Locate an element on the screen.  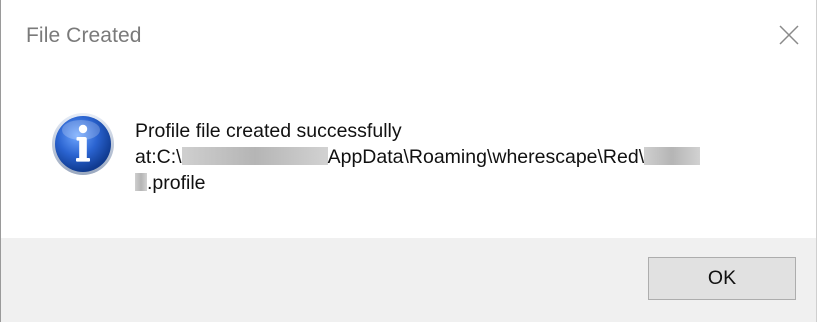
ok-button-label: OK is located at coordinates (722, 278).